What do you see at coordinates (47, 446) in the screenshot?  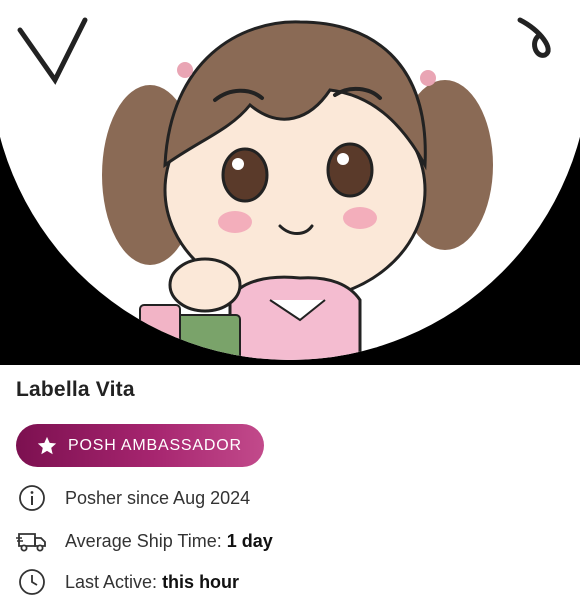 I see `star-icon` at bounding box center [47, 446].